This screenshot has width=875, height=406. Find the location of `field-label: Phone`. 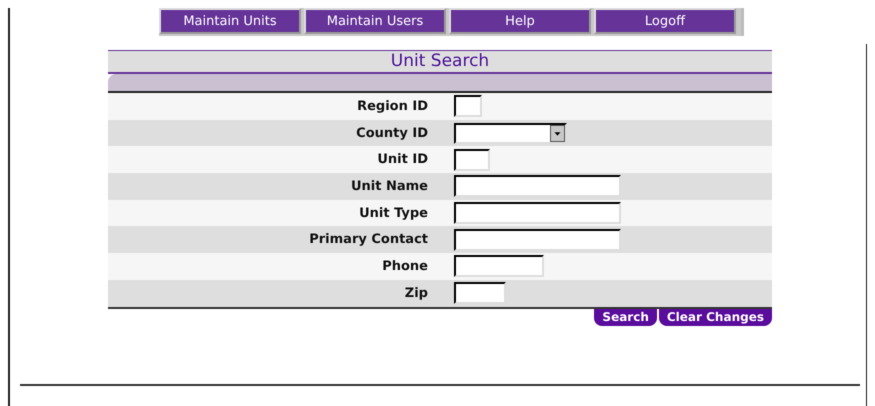

field-label: Phone is located at coordinates (404, 266).